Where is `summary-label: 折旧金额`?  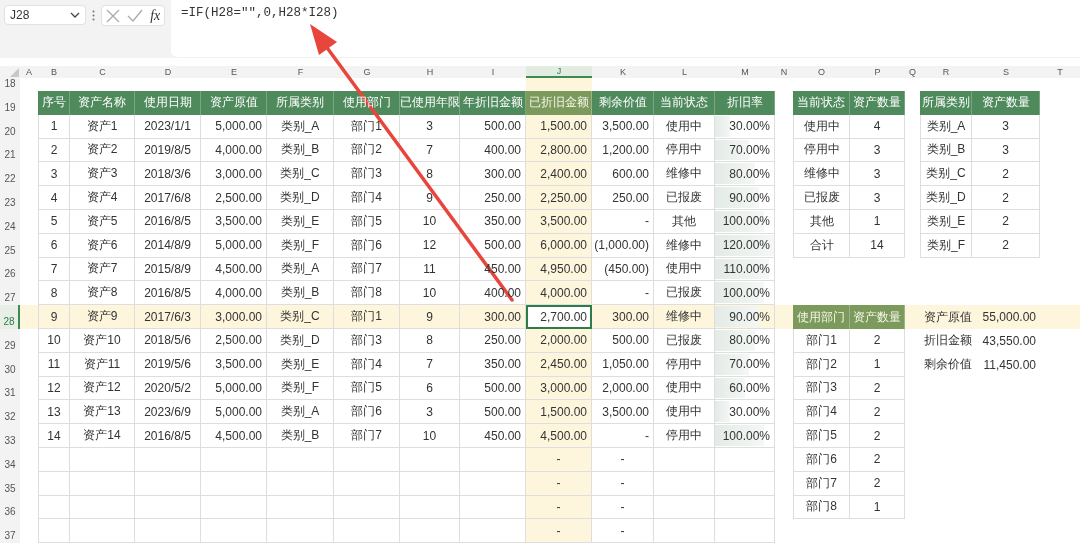
summary-label: 折旧金额 is located at coordinates (947, 341).